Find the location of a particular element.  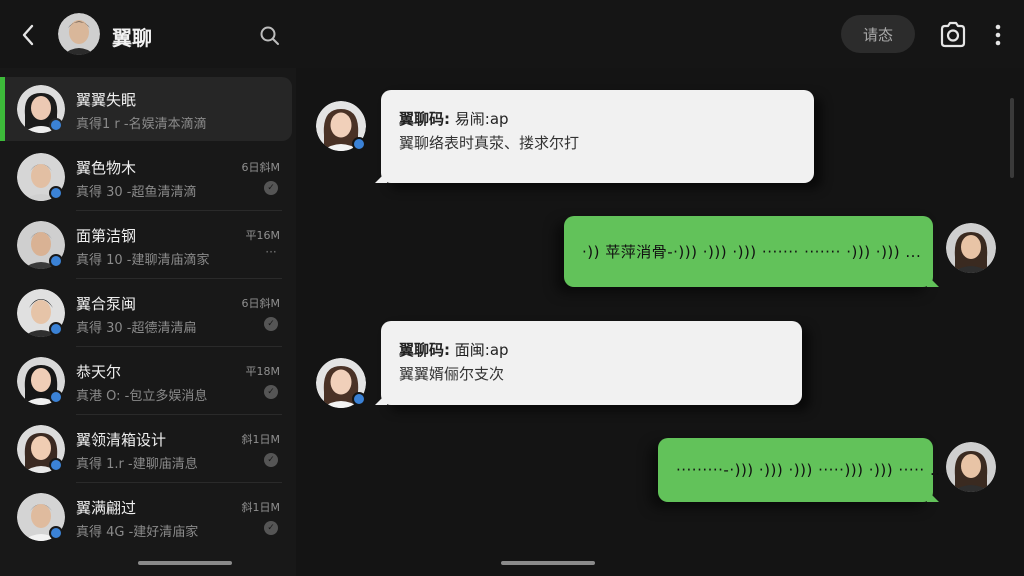

conversation-name: 翼领清箱设计 is located at coordinates (121, 440).